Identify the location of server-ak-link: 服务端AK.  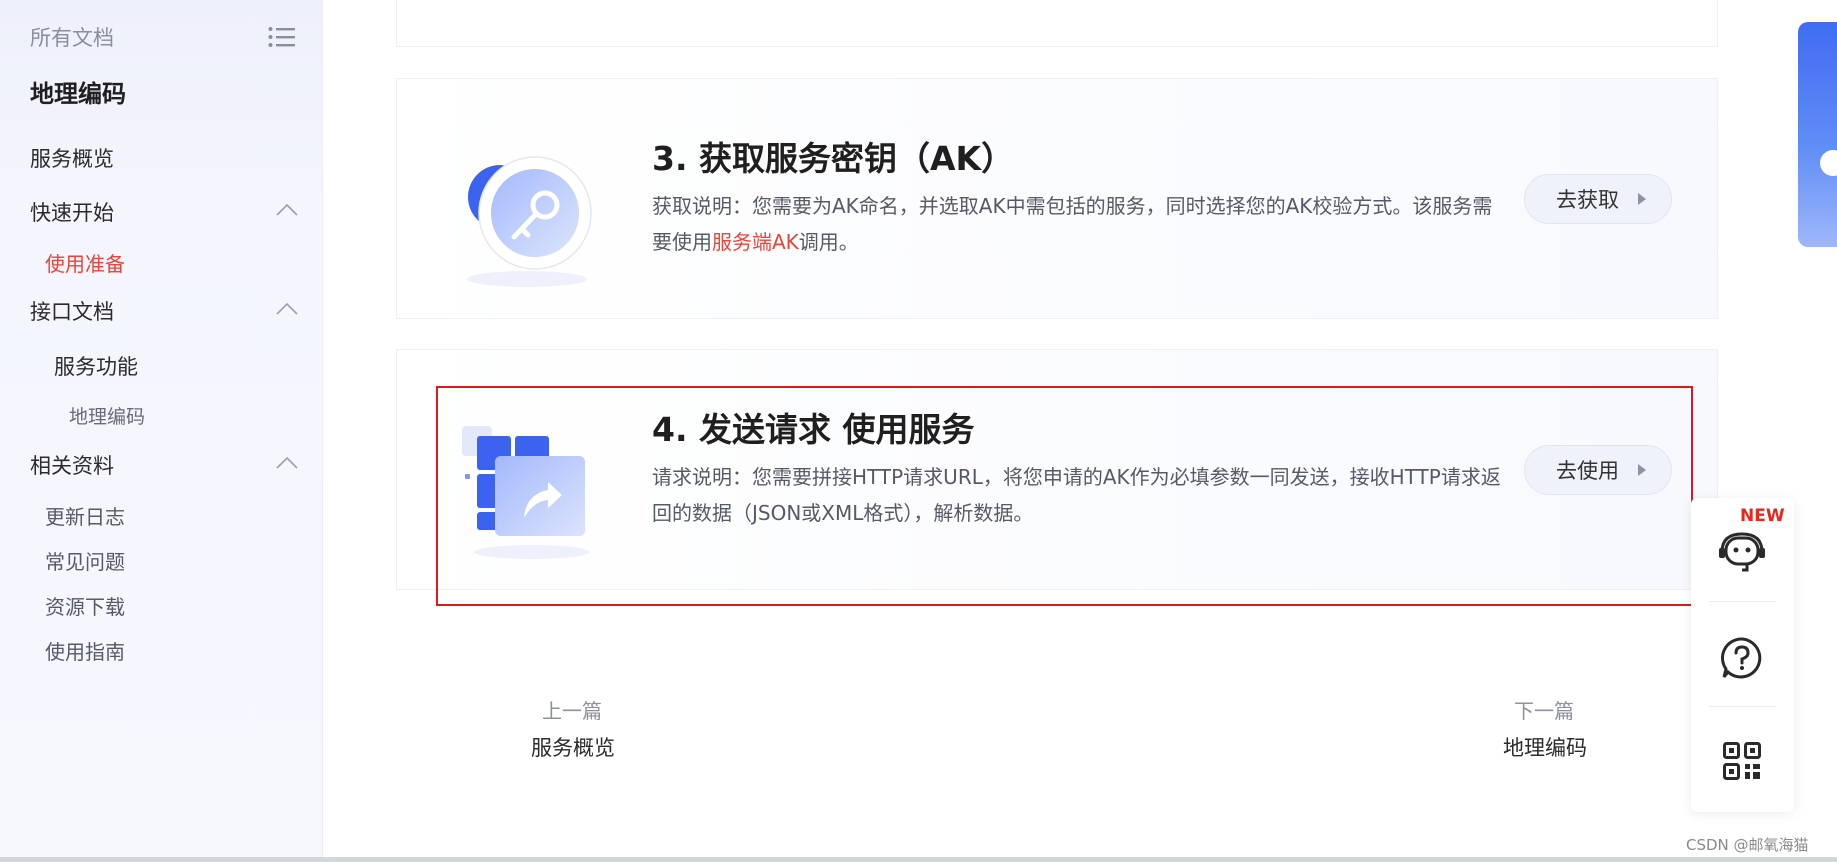
(755, 242).